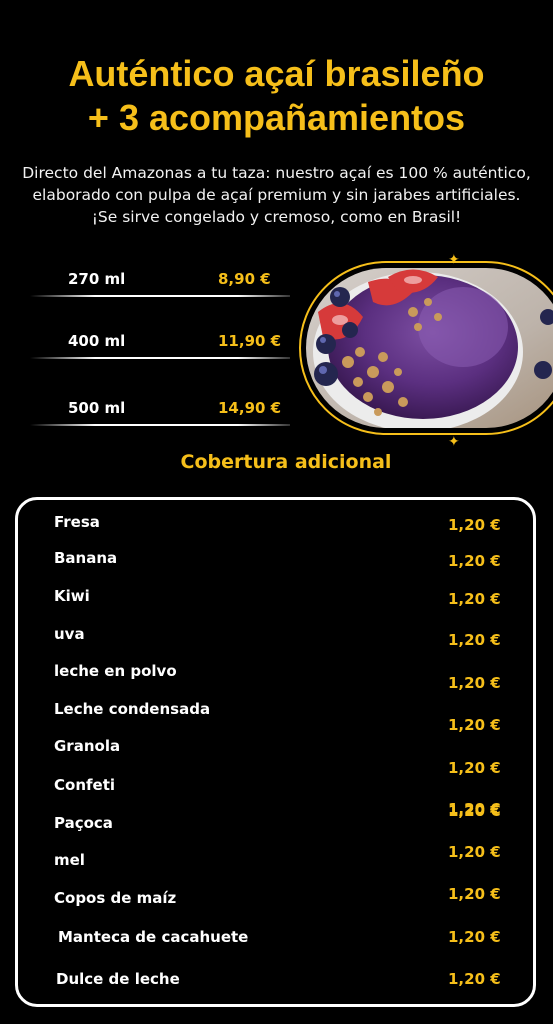  What do you see at coordinates (132, 709) in the screenshot?
I see `topping-name: Leche condensada` at bounding box center [132, 709].